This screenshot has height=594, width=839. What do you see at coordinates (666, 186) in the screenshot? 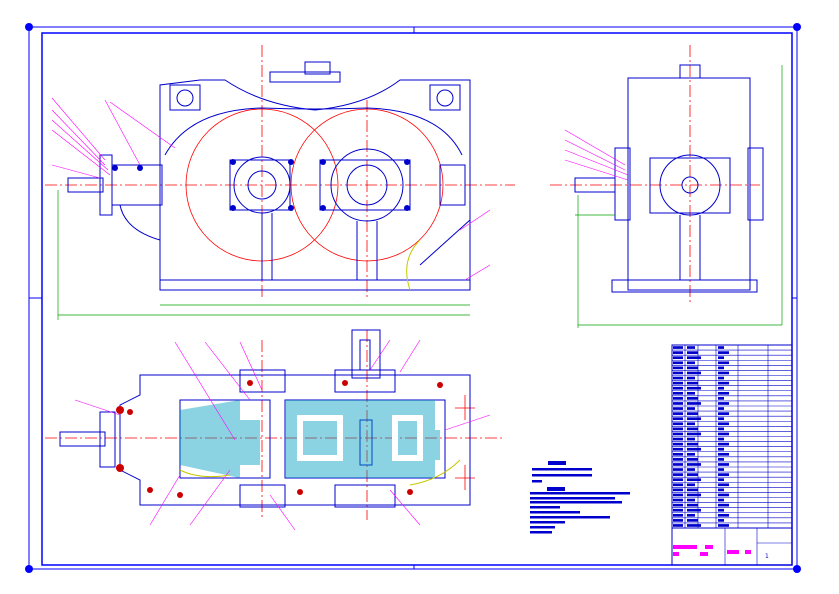
I see `side-view` at bounding box center [666, 186].